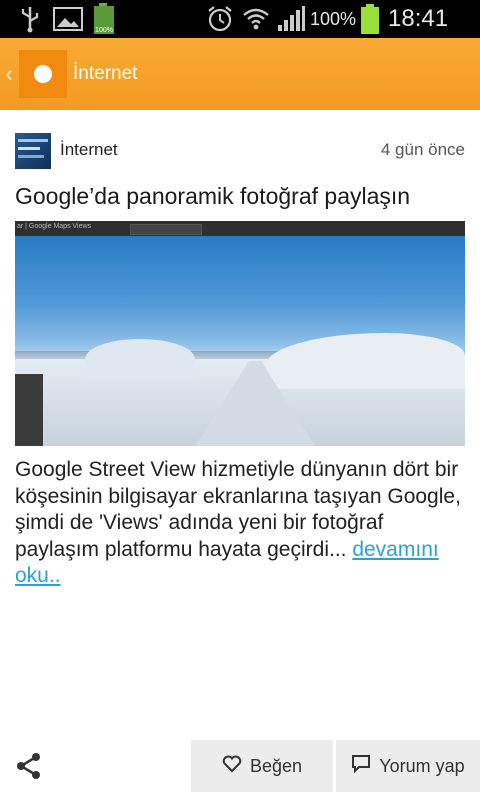 This screenshot has width=480, height=800. I want to click on app-logo-dot, so click(43, 74).